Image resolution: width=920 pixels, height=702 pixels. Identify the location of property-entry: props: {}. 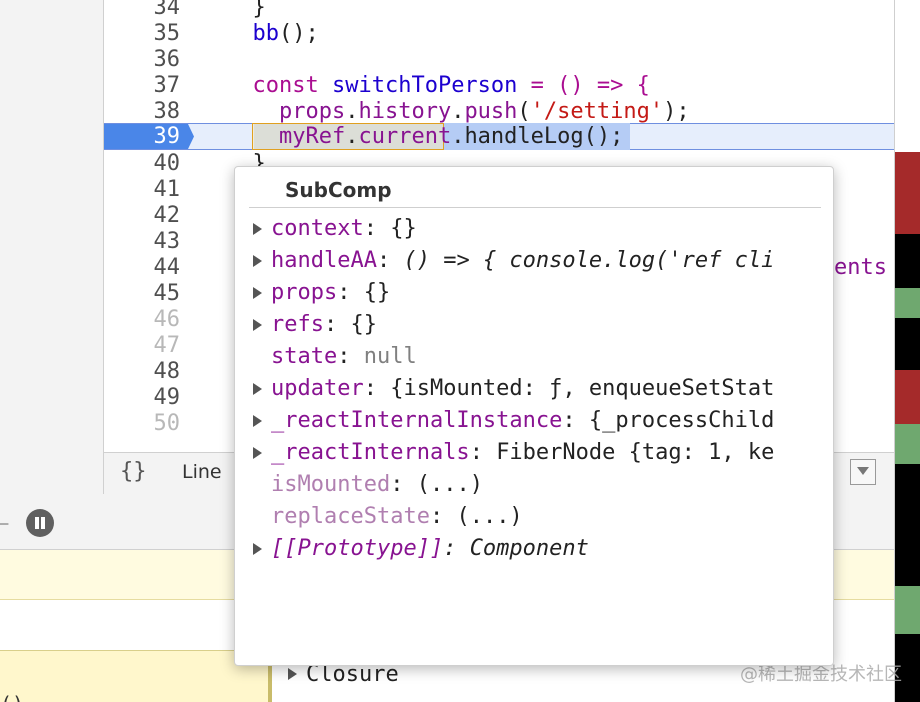
(330, 293).